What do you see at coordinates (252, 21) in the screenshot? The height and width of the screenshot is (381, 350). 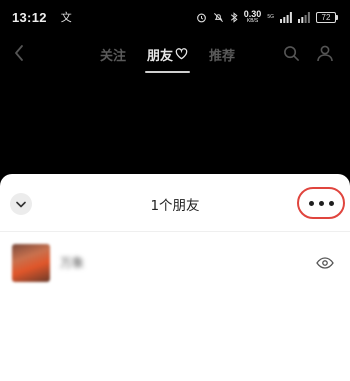 I see `network-speed-unit: KB/S` at bounding box center [252, 21].